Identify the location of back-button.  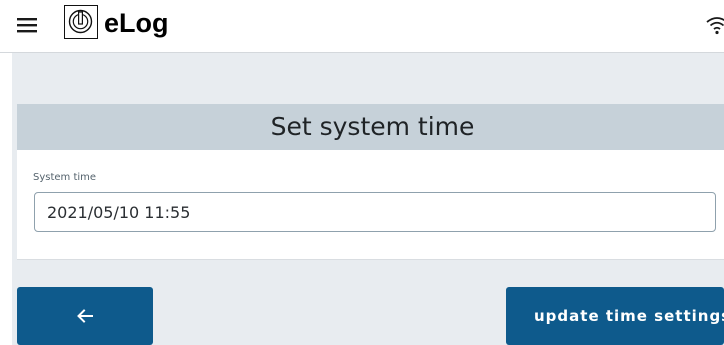
(85, 316).